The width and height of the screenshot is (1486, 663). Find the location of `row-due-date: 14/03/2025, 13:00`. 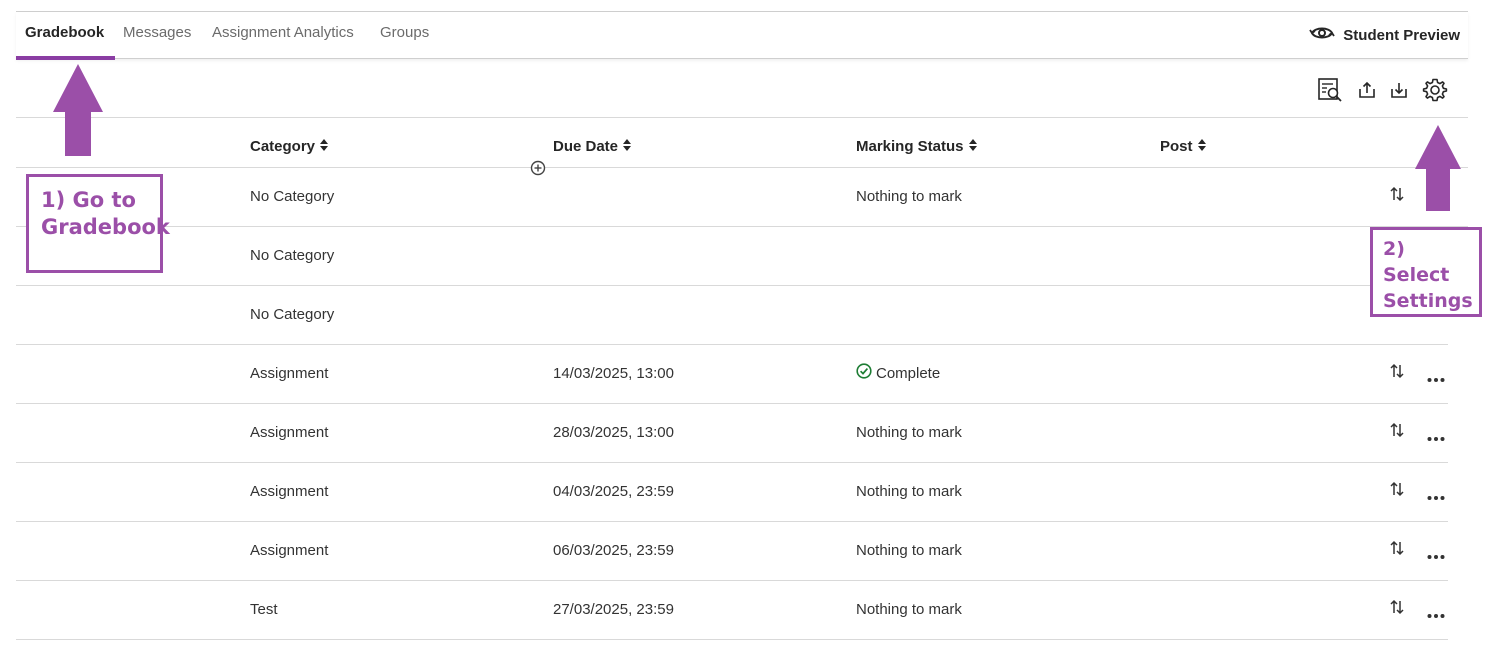

row-due-date: 14/03/2025, 13:00 is located at coordinates (613, 373).